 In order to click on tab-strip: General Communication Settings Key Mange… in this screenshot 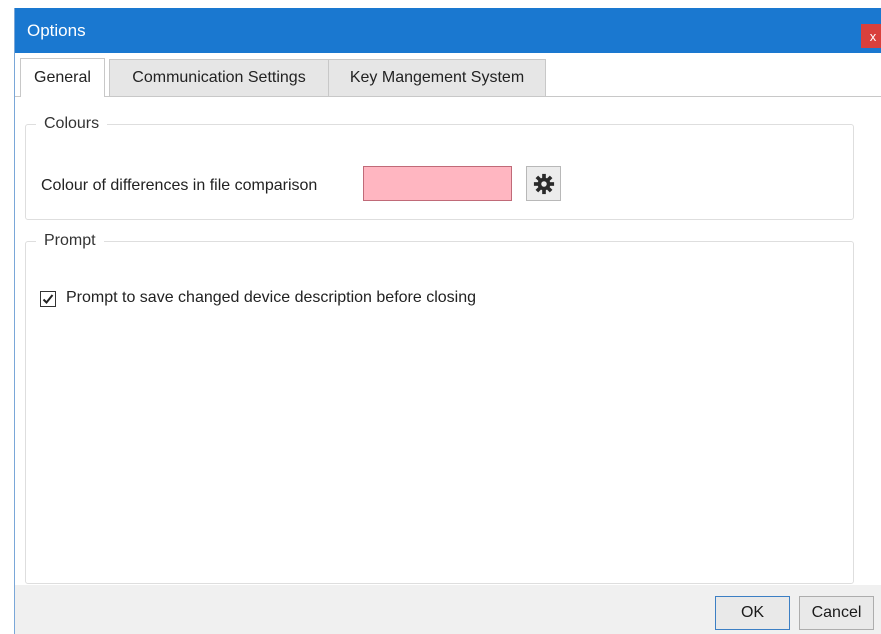, I will do `click(448, 75)`.